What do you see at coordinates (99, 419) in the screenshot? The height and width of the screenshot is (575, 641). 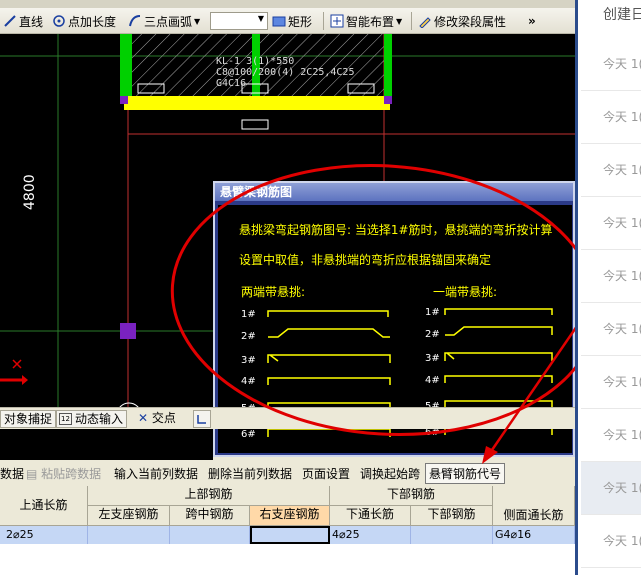 I see `dynamic-input-label: 动态输入` at bounding box center [99, 419].